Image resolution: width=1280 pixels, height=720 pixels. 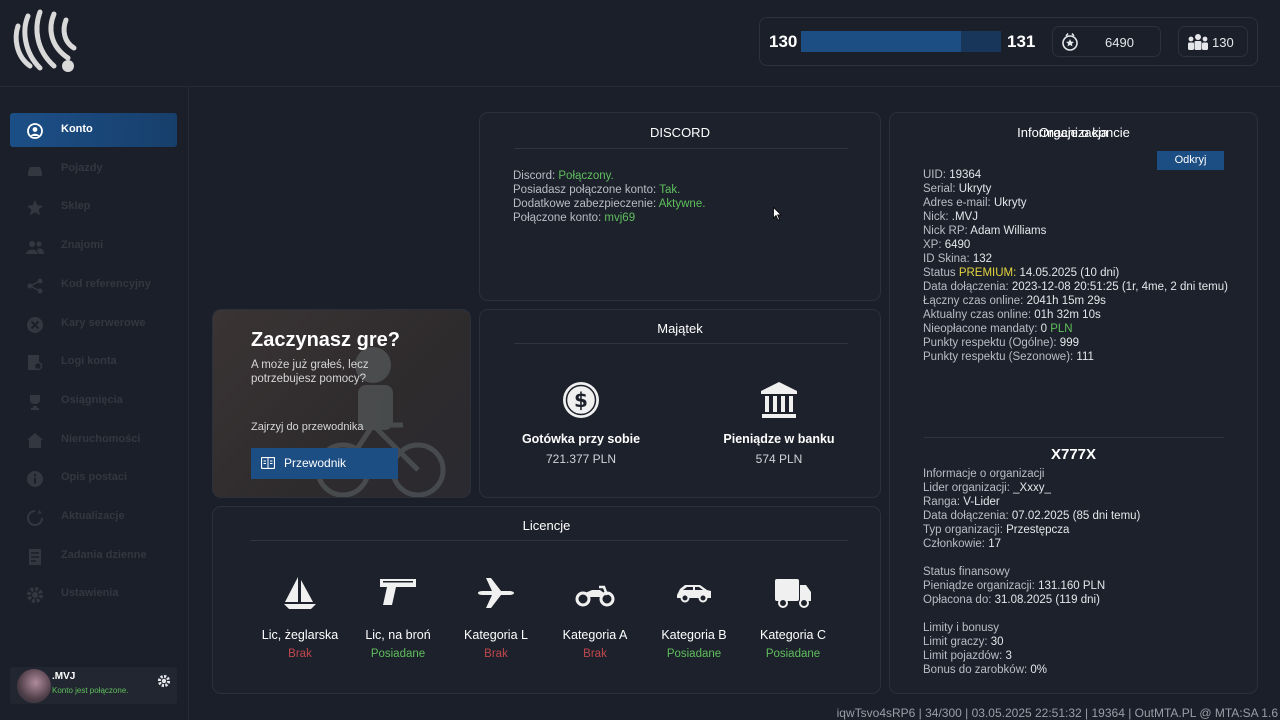 What do you see at coordinates (35, 595) in the screenshot?
I see `gear-icon` at bounding box center [35, 595].